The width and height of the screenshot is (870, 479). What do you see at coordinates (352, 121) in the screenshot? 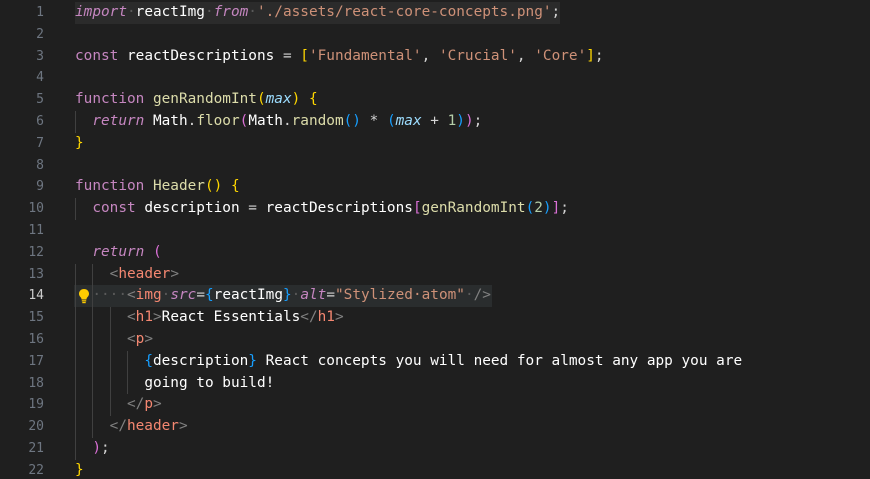
I see `code-token: ()` at bounding box center [352, 121].